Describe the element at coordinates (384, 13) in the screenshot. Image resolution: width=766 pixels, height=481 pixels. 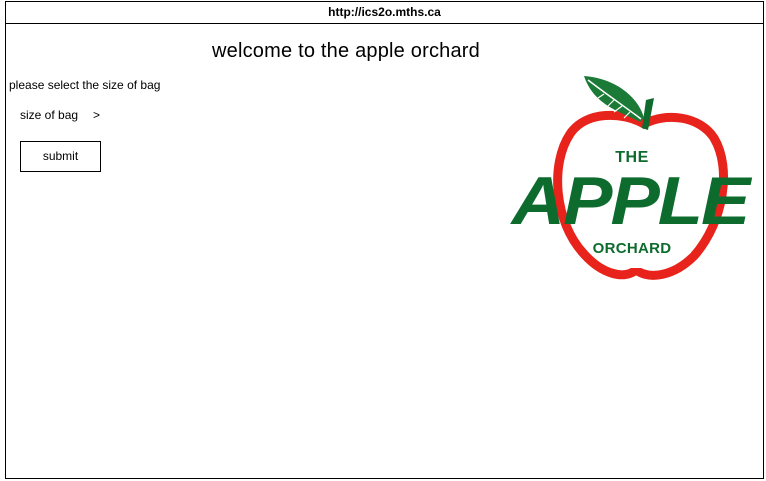
I see `url-bar: http://ics2o.mths.ca` at that location.